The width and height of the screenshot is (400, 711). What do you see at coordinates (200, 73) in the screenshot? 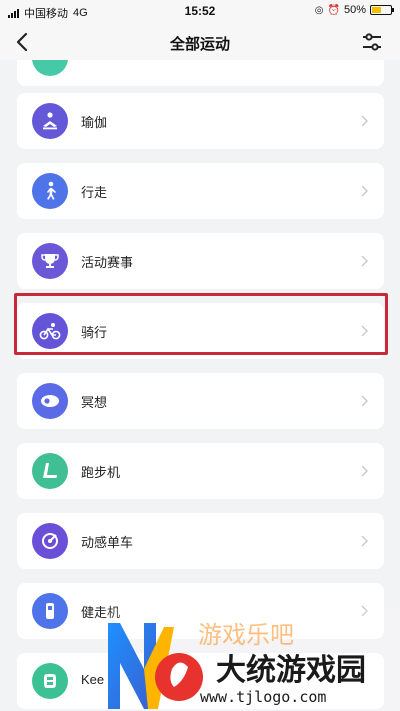
I see `activity-item-partial` at bounding box center [200, 73].